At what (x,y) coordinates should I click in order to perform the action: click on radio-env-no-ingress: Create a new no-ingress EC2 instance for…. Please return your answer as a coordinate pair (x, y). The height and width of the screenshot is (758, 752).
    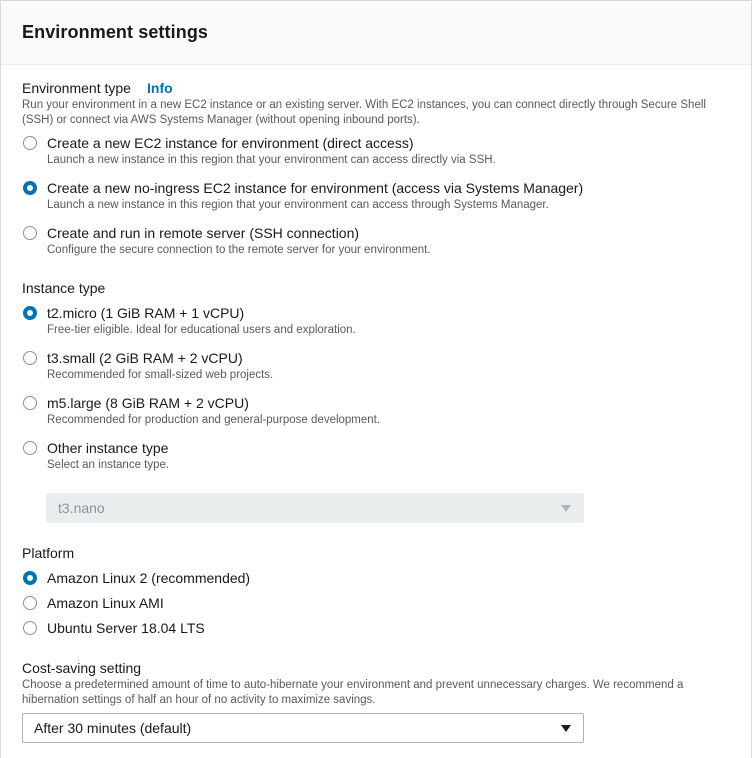
    Looking at the image, I should click on (382, 198).